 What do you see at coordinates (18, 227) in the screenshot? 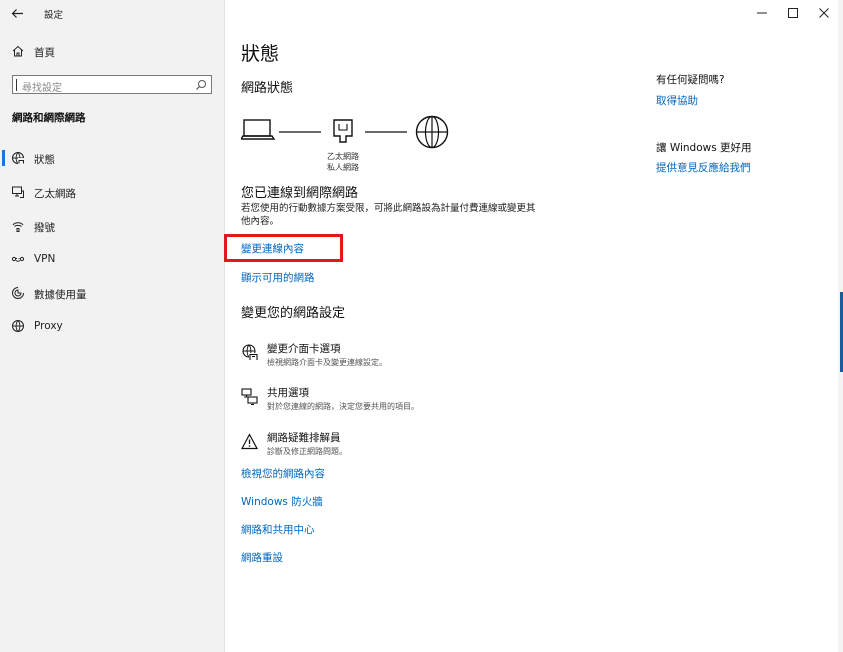
I see `dialup-icon` at bounding box center [18, 227].